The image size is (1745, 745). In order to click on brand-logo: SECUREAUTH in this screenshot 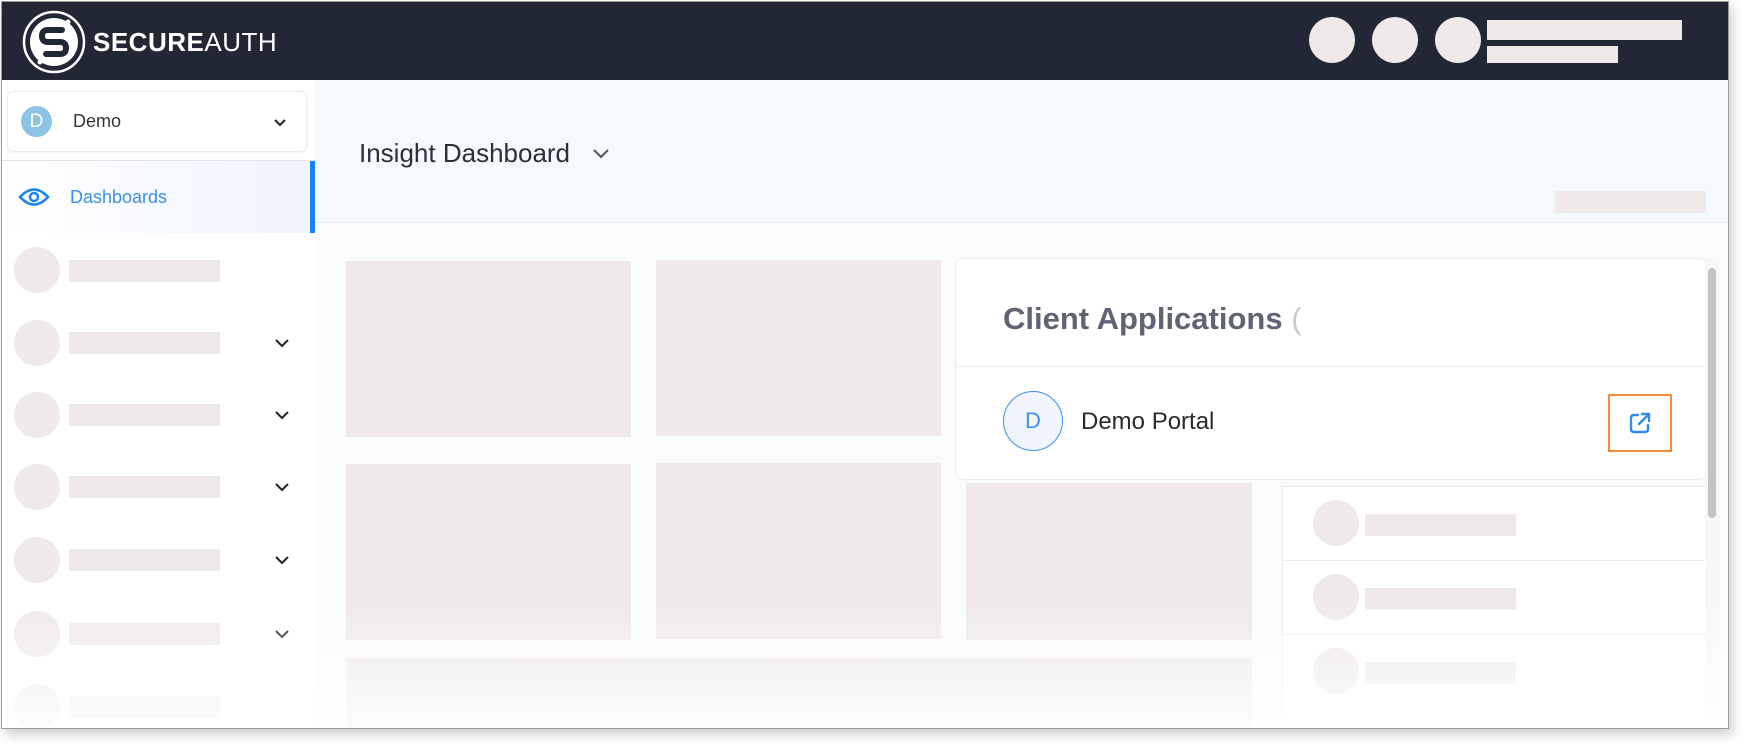, I will do `click(150, 42)`.